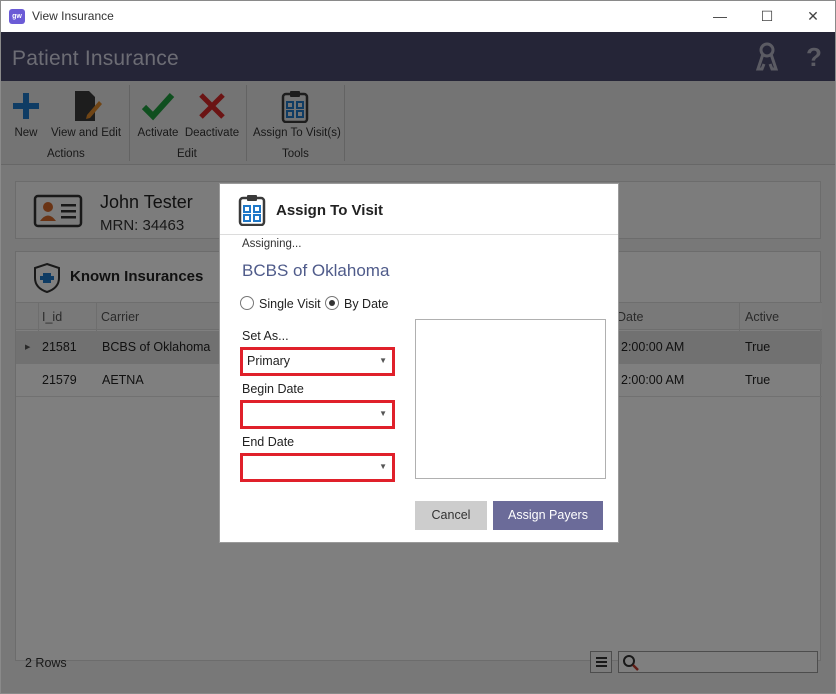  Describe the element at coordinates (813, 16) in the screenshot. I see `close-button: ✕` at that location.